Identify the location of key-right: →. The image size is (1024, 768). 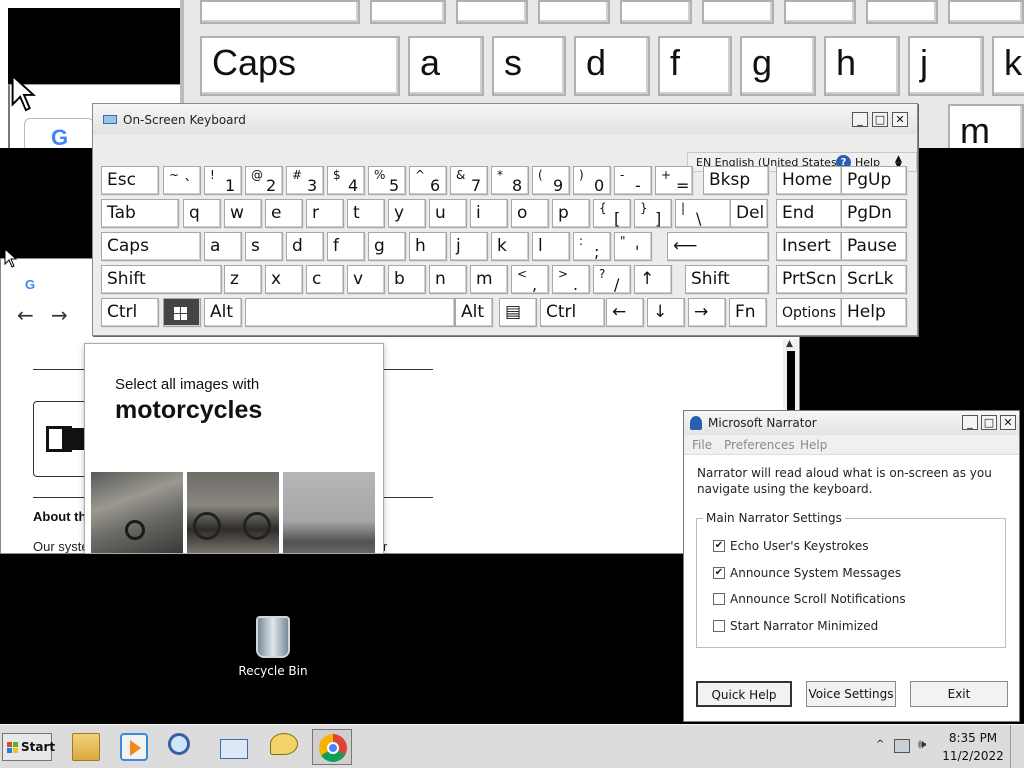
(707, 312).